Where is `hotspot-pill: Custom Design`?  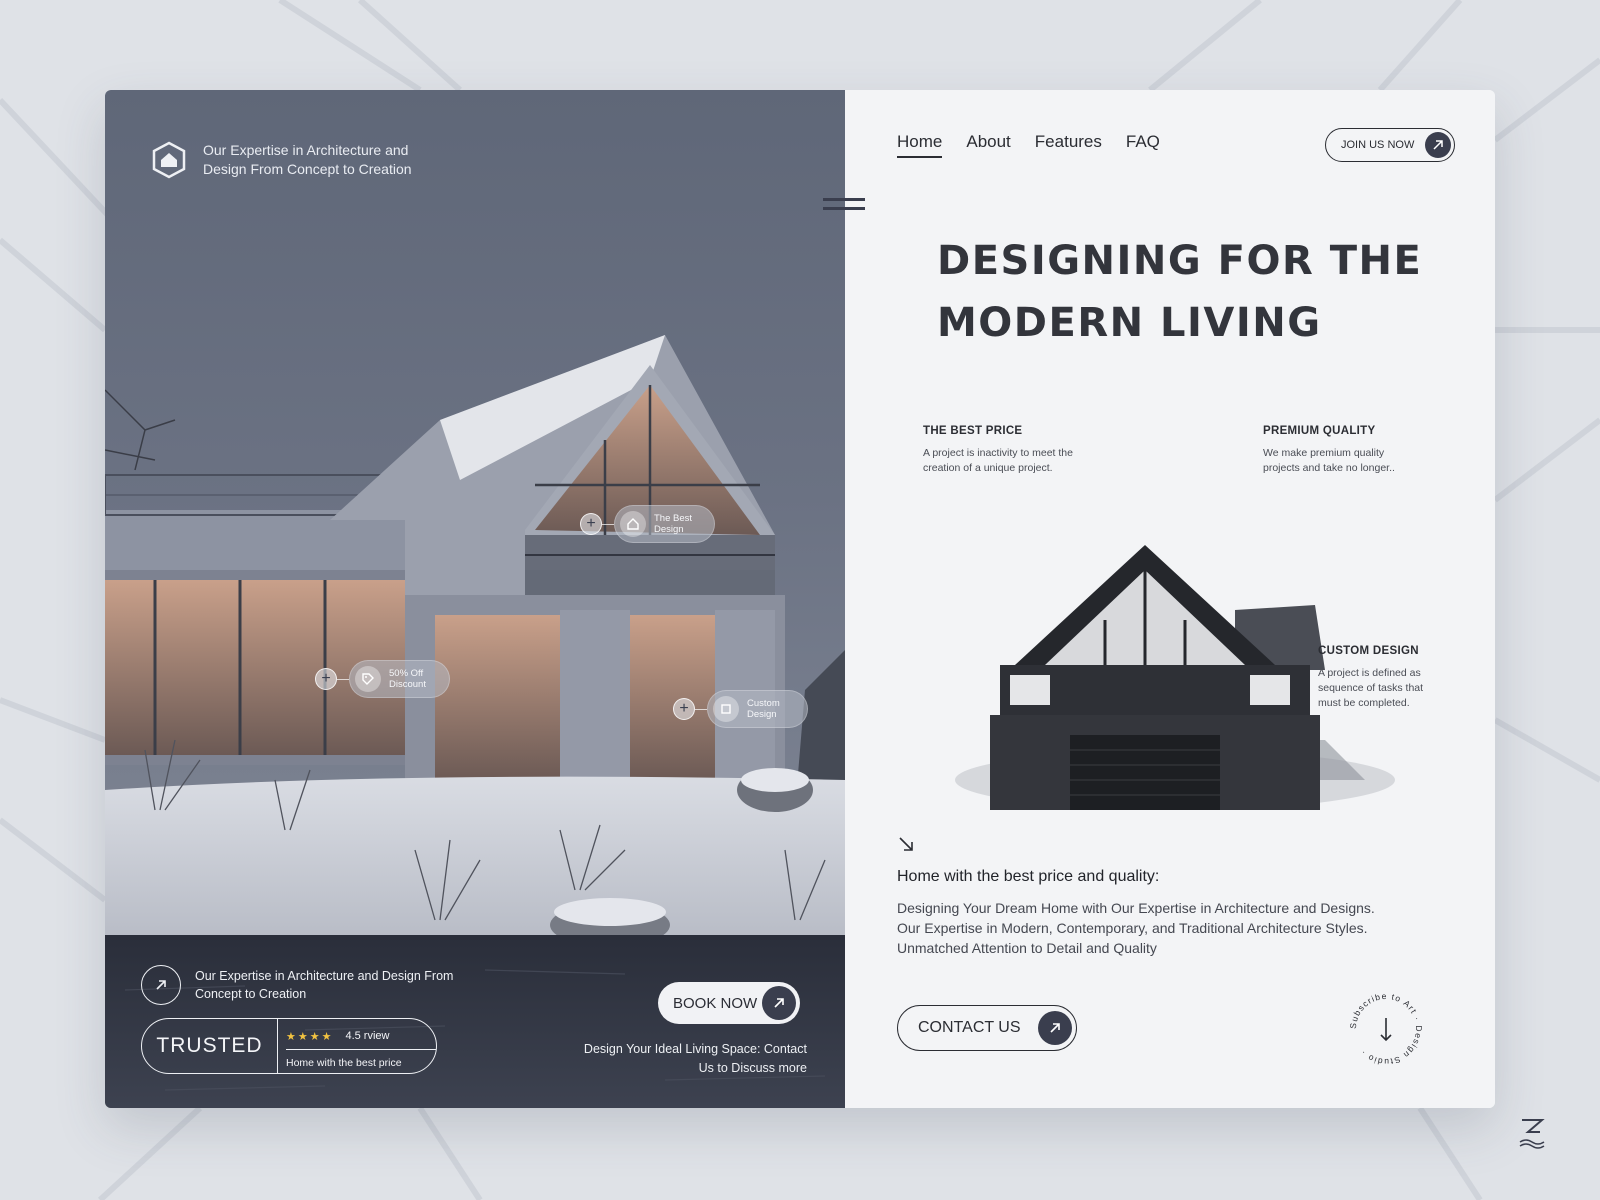
hotspot-pill: Custom Design is located at coordinates (757, 709).